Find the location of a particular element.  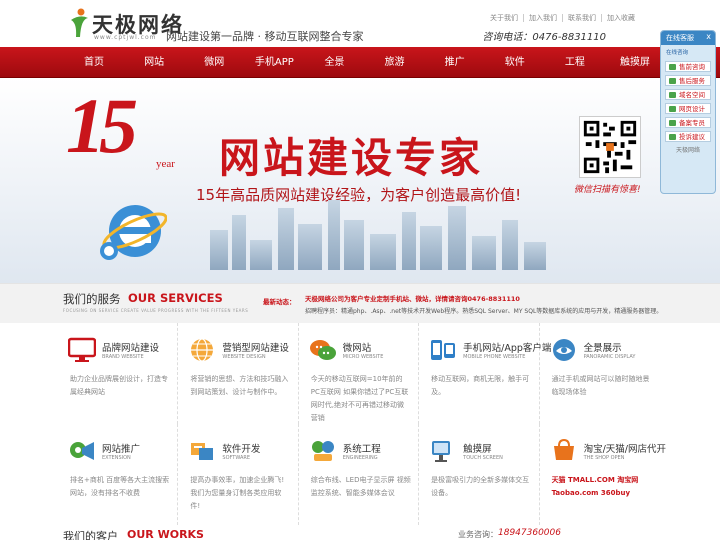

monitor-icon is located at coordinates (82, 349).